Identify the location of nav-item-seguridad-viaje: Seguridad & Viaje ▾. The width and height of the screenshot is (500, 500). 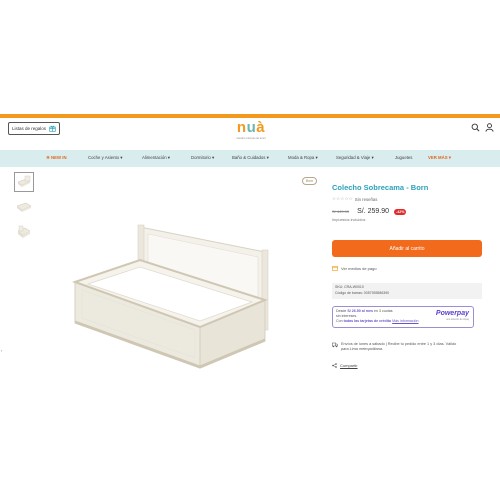
(355, 158).